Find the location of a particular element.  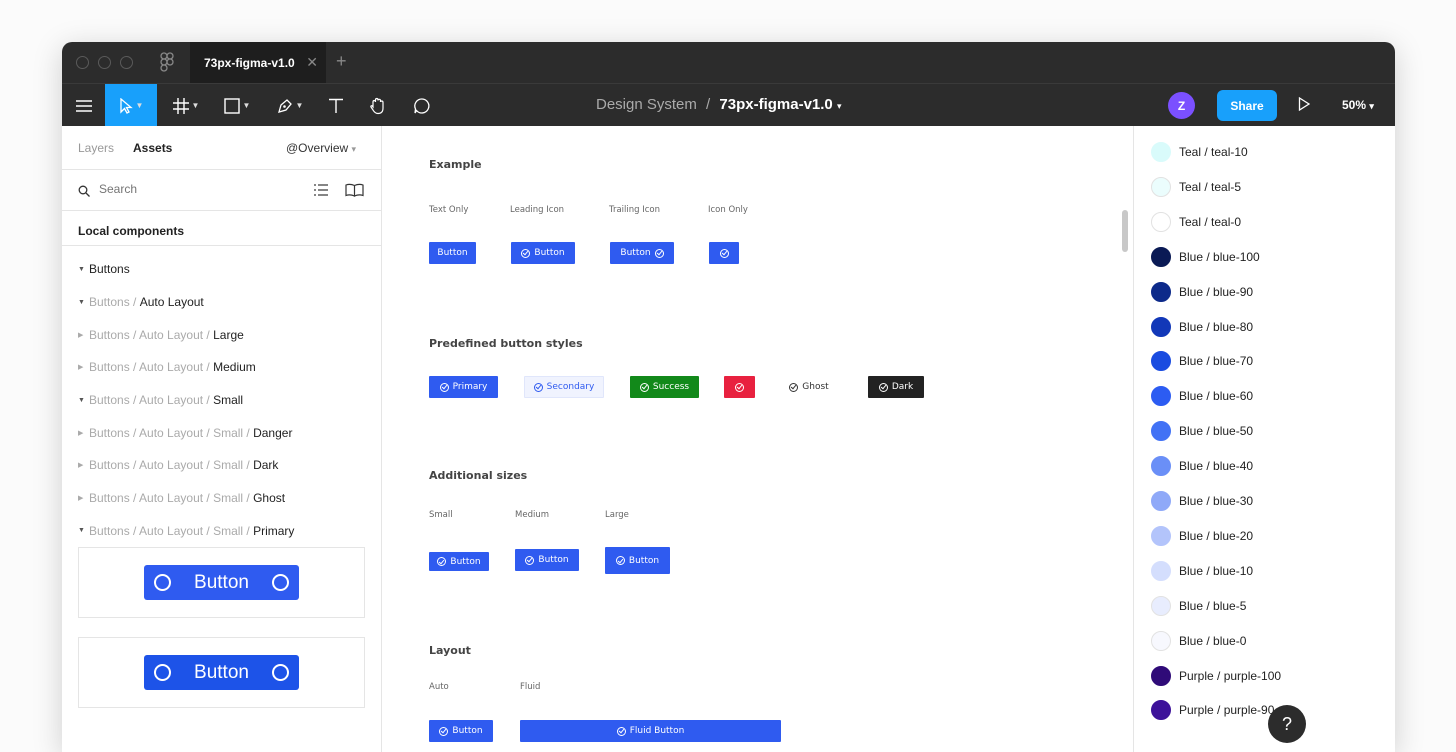

button-primary: Primary is located at coordinates (463, 387).